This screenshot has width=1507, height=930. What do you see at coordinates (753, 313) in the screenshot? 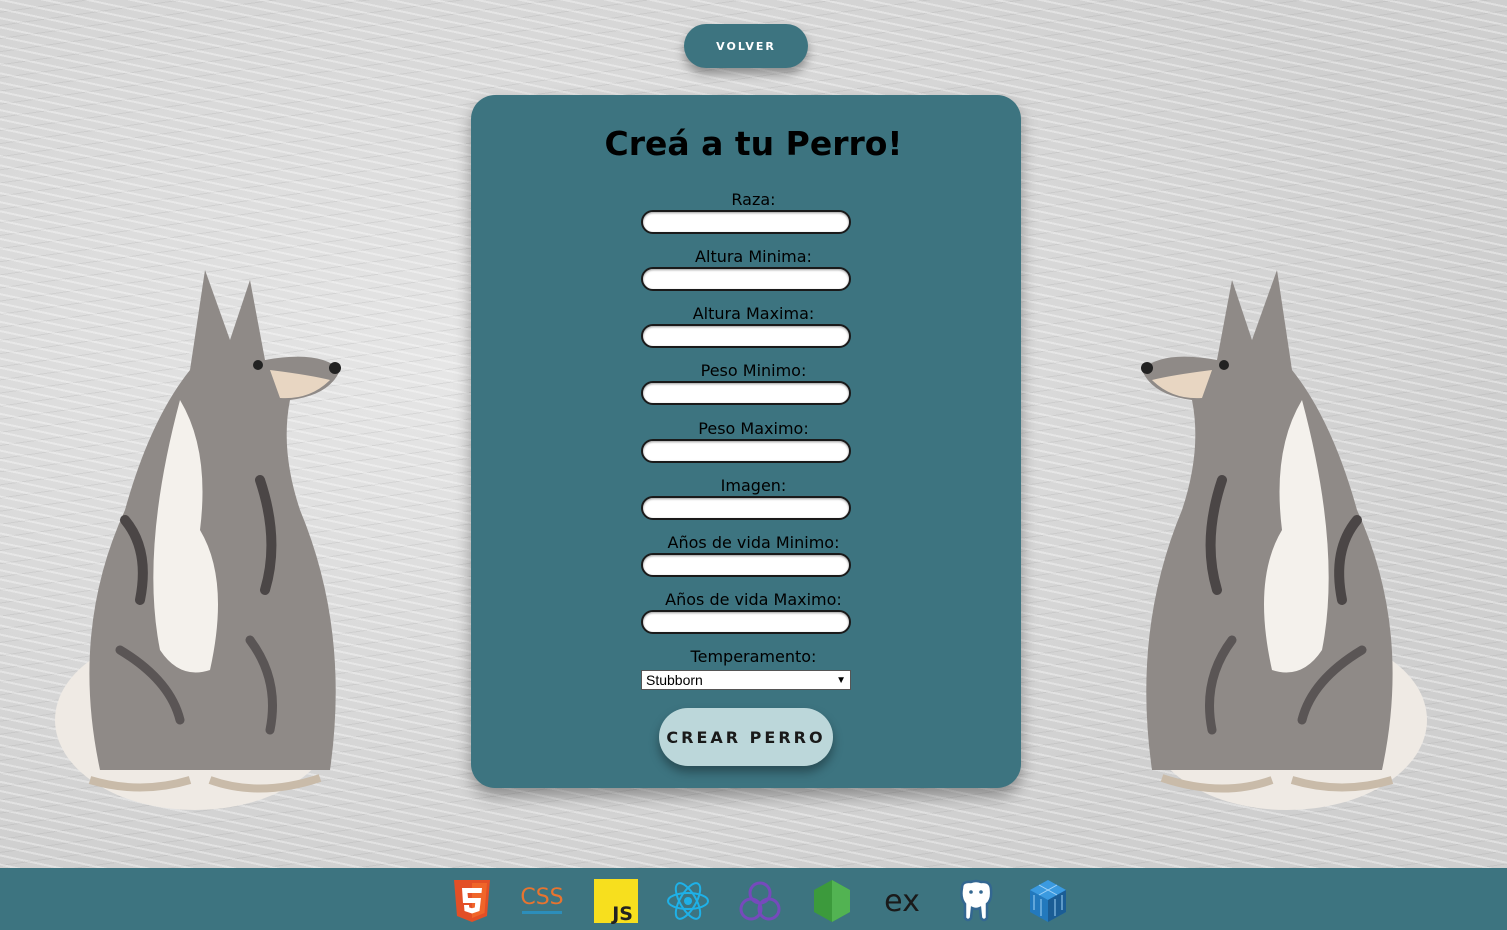
I see `field-label-altura-maxima: Altura Maxima:` at bounding box center [753, 313].